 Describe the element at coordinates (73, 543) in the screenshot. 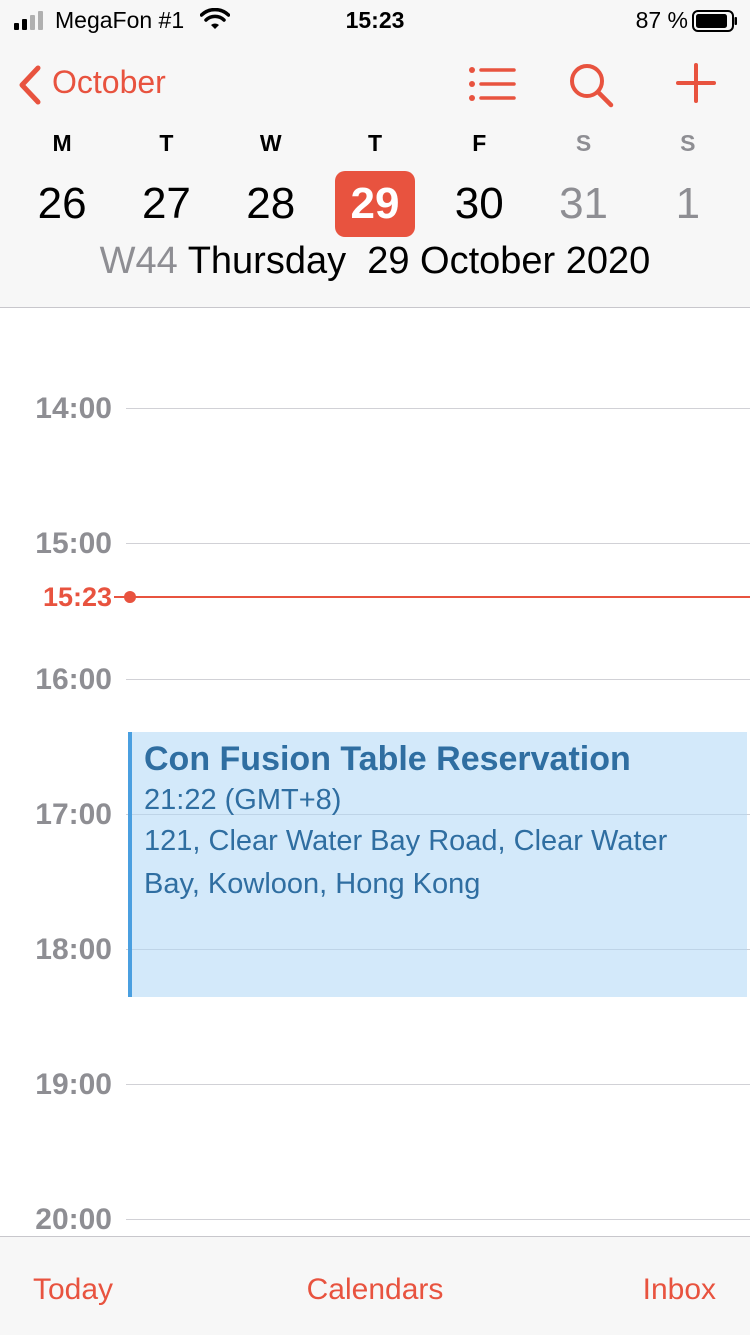

I see `hour-label: 15:00` at that location.